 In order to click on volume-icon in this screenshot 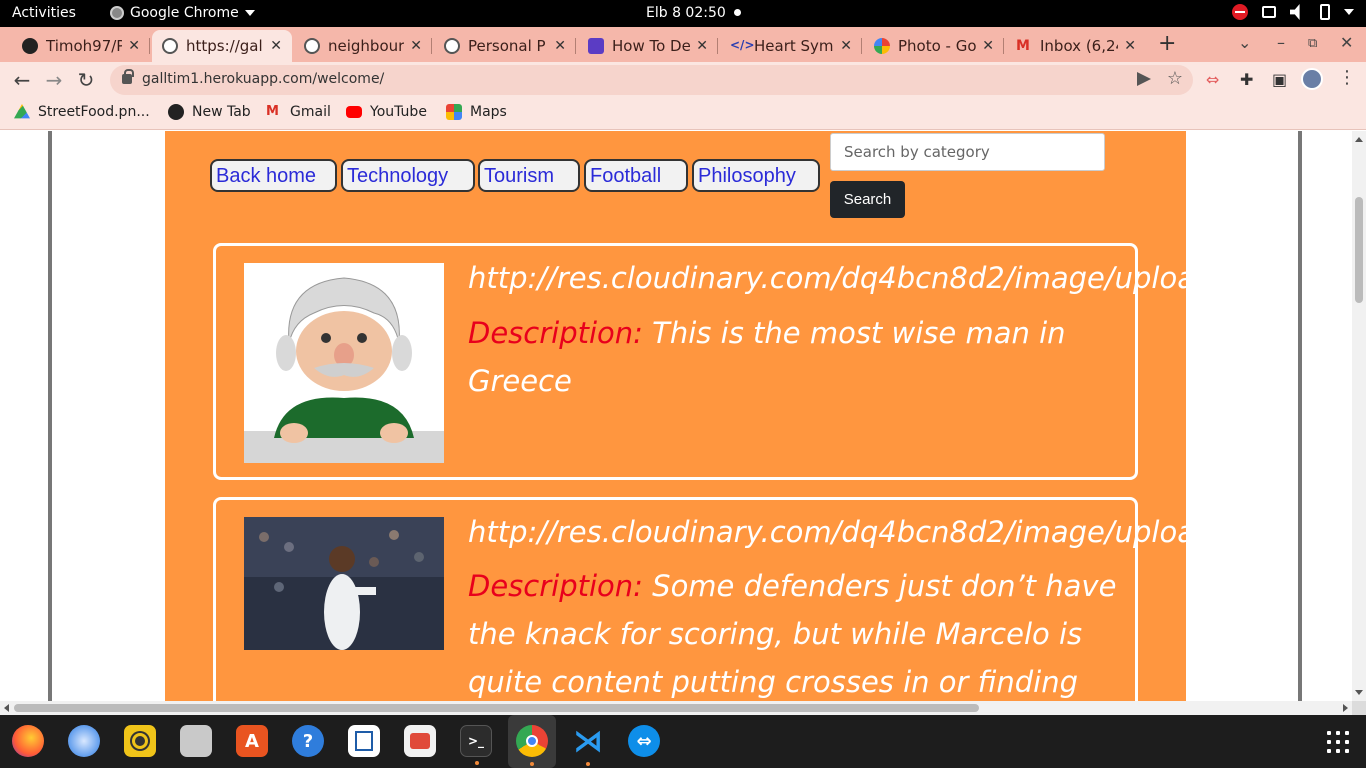, I will do `click(1295, 12)`.